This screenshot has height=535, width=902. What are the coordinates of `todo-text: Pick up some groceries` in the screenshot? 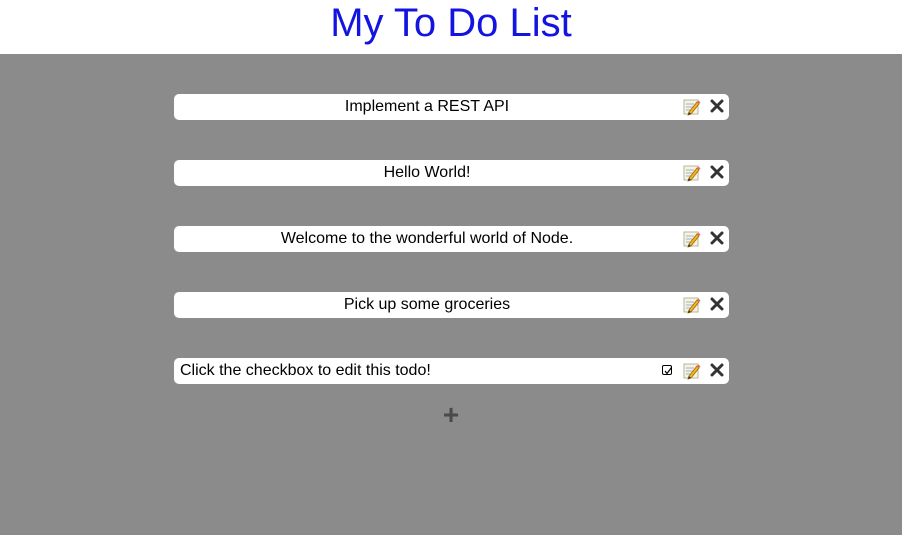 It's located at (427, 304).